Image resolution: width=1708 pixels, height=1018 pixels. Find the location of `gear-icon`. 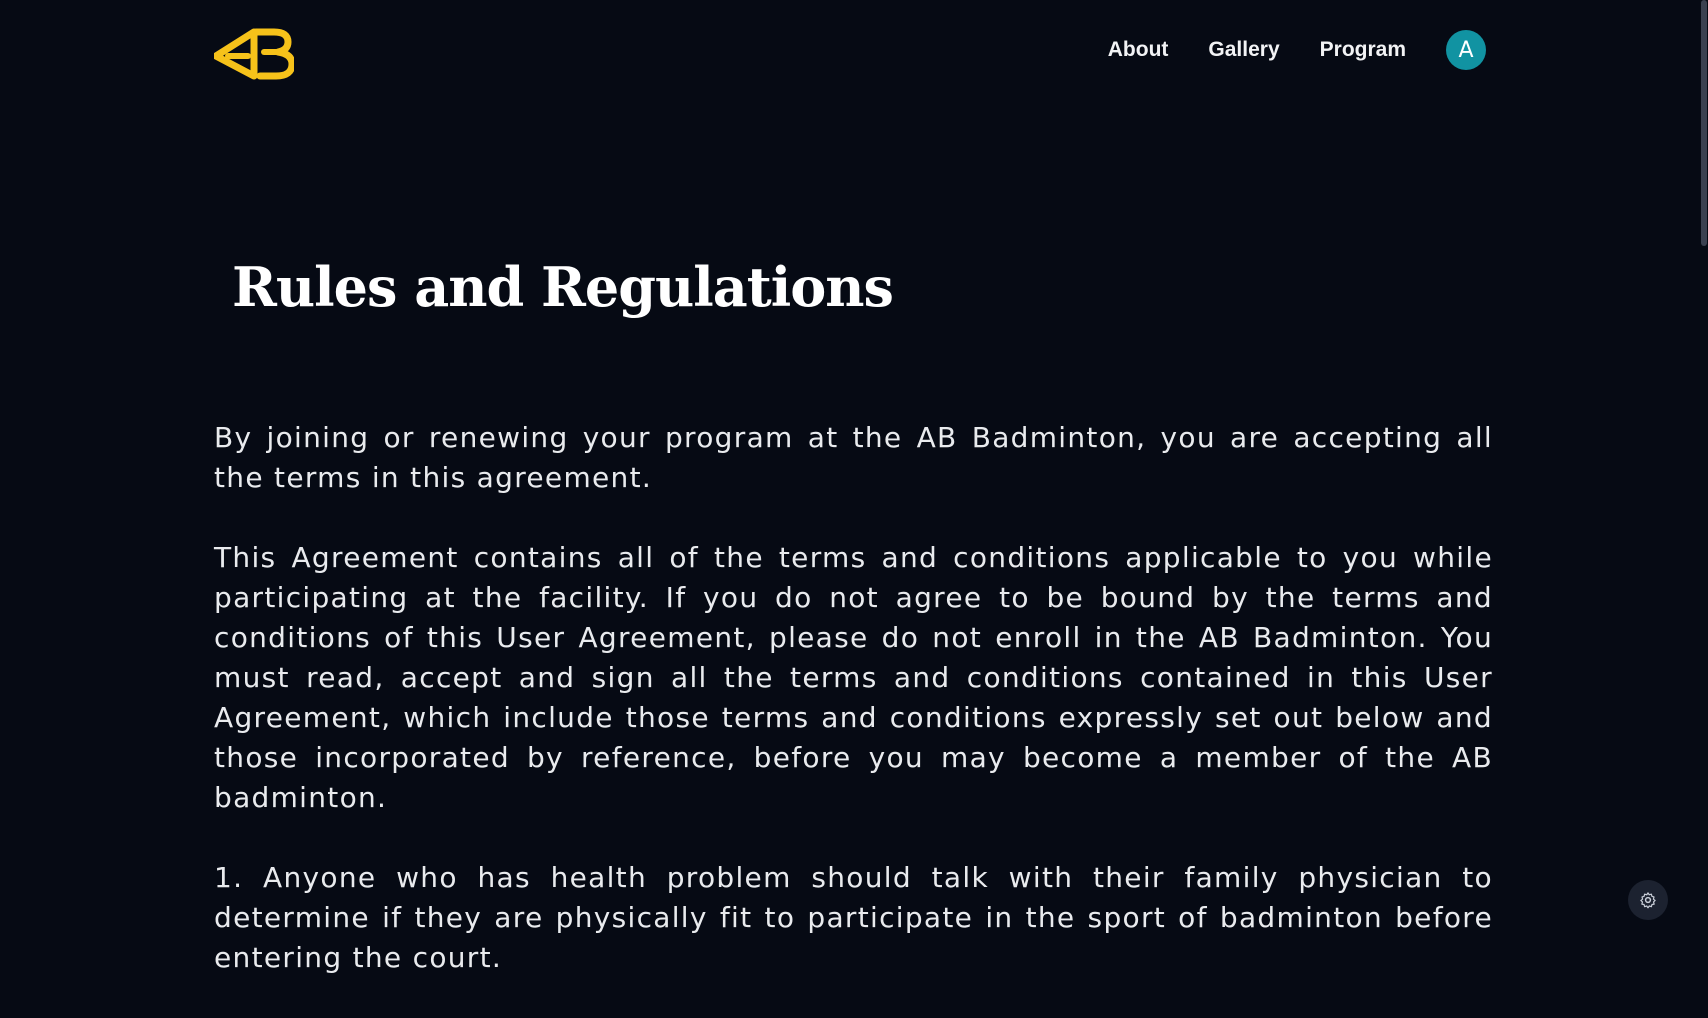

gear-icon is located at coordinates (1648, 900).